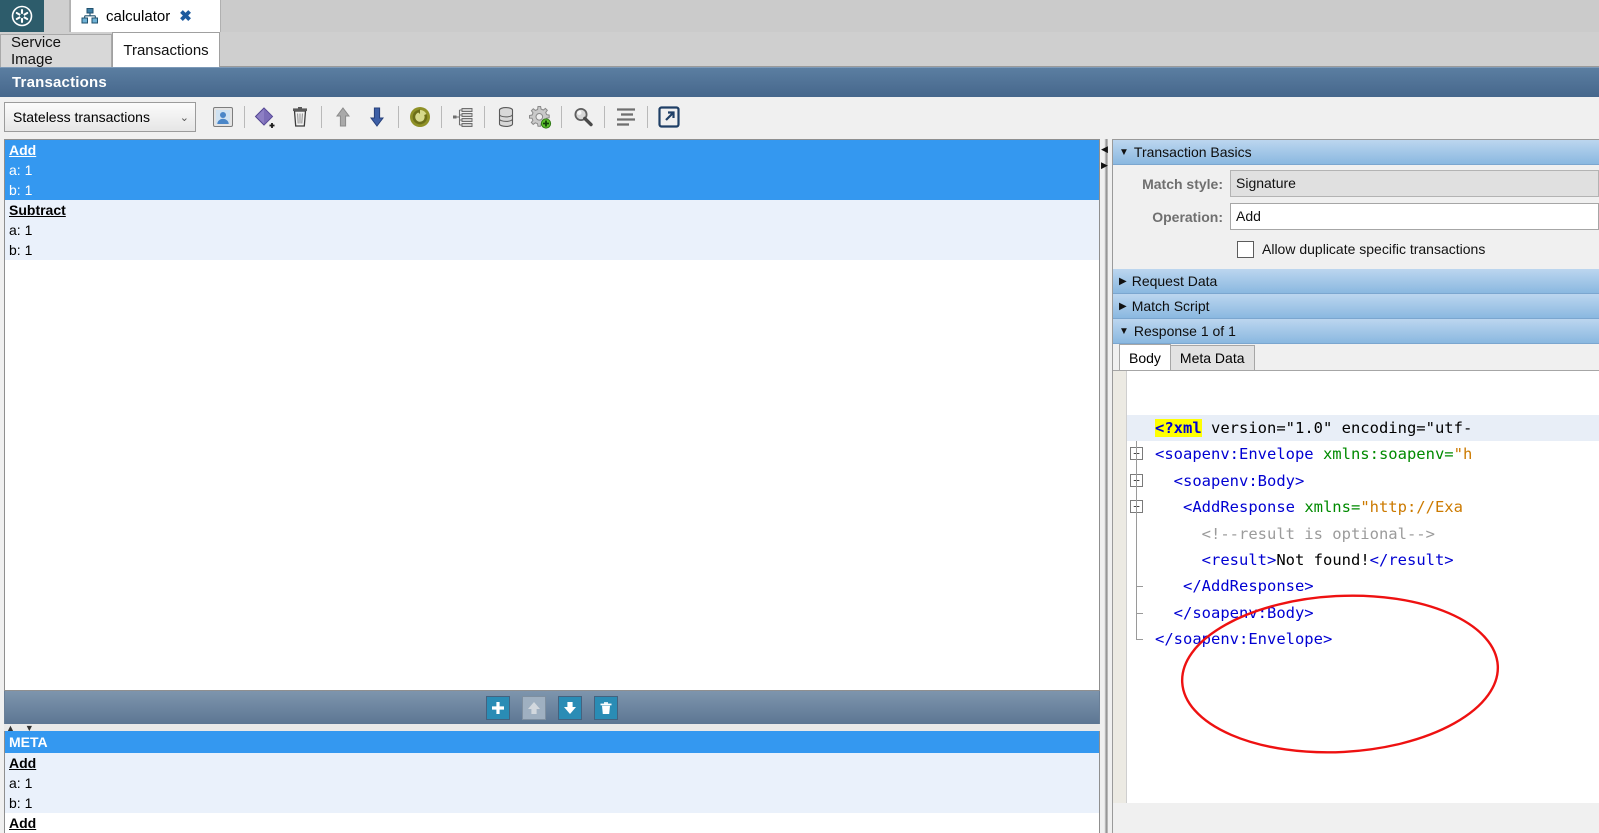 This screenshot has height=833, width=1599. Describe the element at coordinates (1192, 152) in the screenshot. I see `section-transaction-basics-label: Transaction Basics` at that location.